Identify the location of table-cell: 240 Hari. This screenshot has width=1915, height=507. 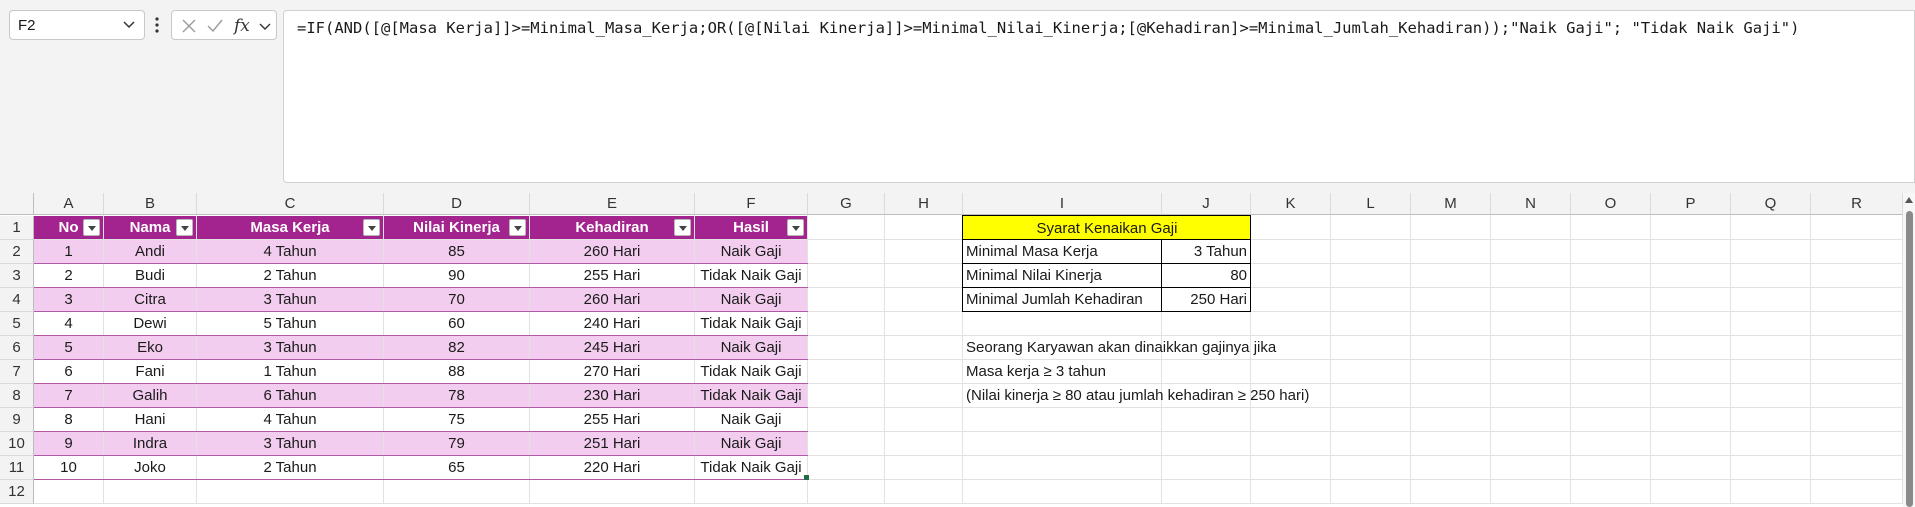
(612, 323).